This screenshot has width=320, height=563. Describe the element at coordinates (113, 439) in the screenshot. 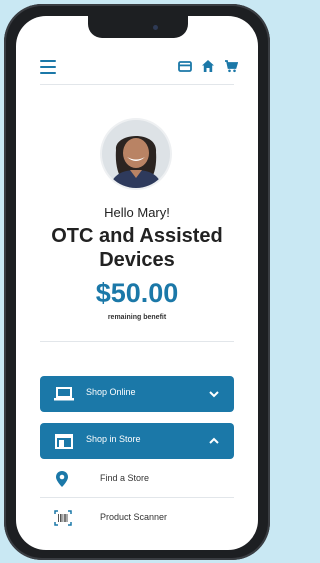

I see `shop-in-store-label: Shop in Store` at that location.